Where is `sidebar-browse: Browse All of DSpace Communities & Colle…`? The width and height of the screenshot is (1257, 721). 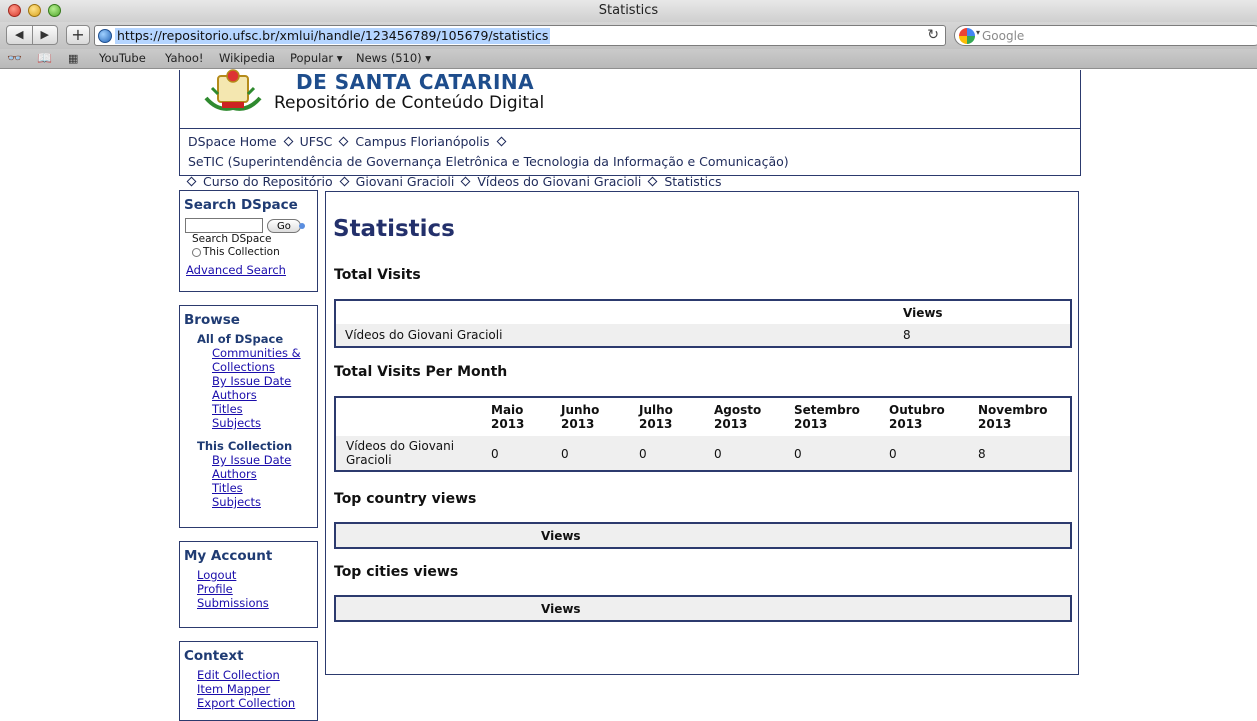 sidebar-browse: Browse All of DSpace Communities & Colle… is located at coordinates (248, 416).